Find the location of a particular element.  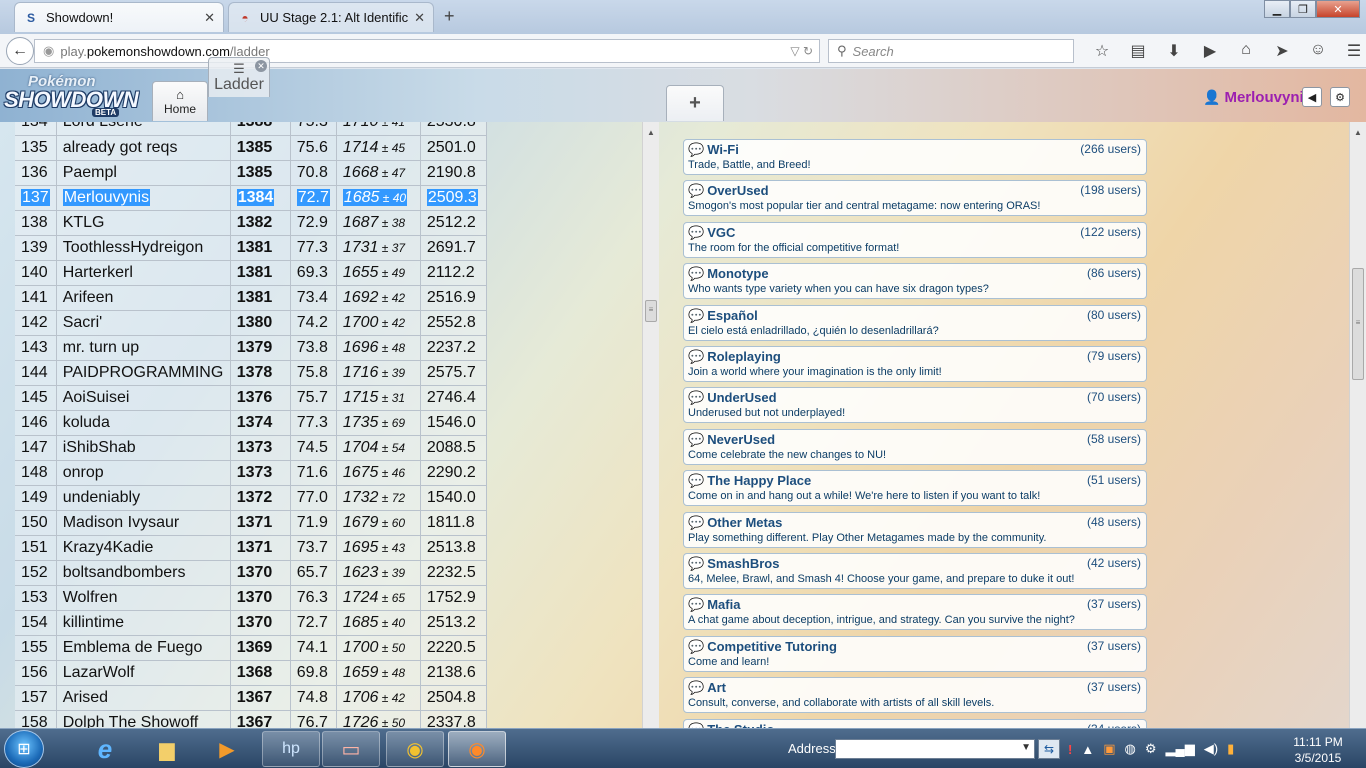

ladder-username: AoiSuisei is located at coordinates (143, 398).